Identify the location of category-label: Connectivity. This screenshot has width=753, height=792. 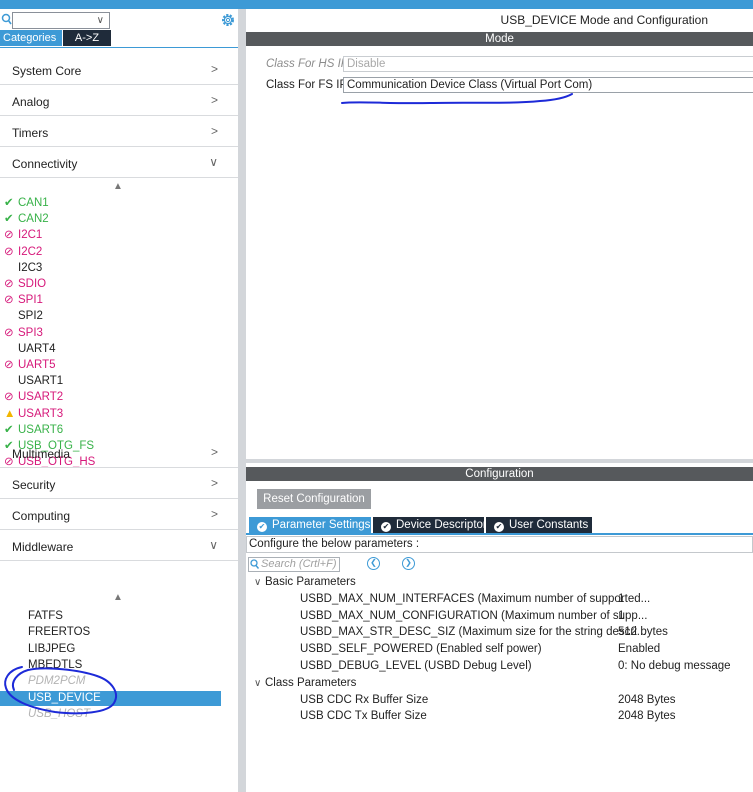
(45, 164).